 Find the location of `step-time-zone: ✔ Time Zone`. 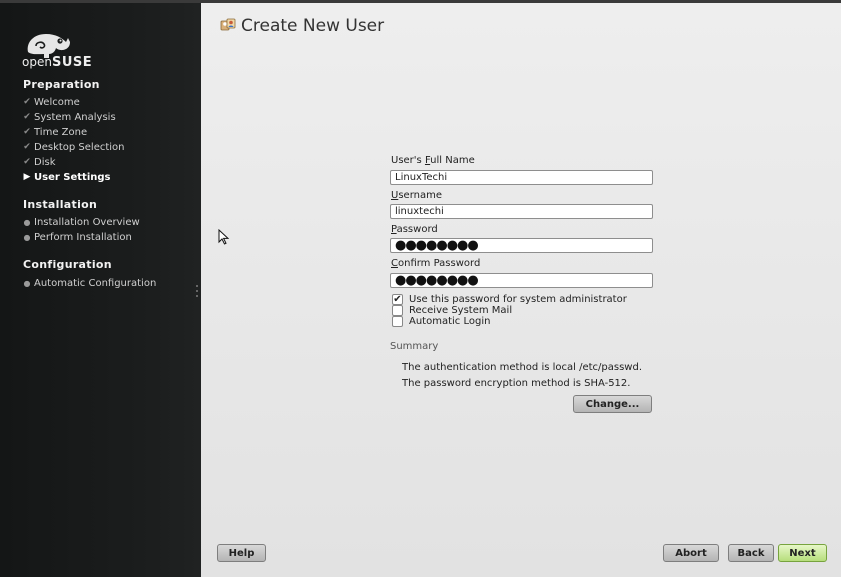

step-time-zone: ✔ Time Zone is located at coordinates (53, 132).